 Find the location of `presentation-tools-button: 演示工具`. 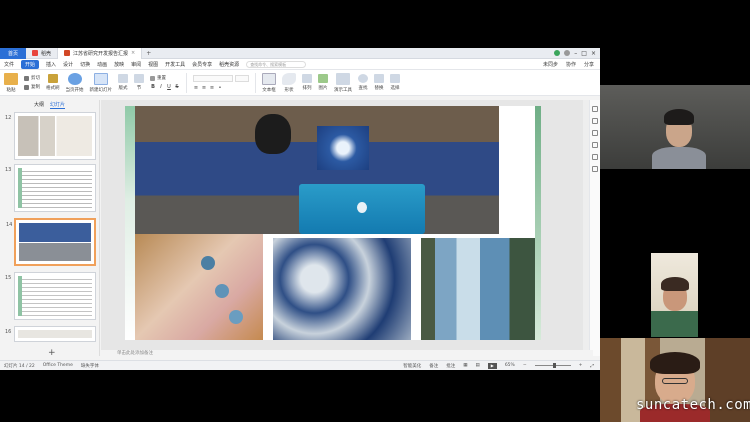

presentation-tools-button: 演示工具 is located at coordinates (343, 82).